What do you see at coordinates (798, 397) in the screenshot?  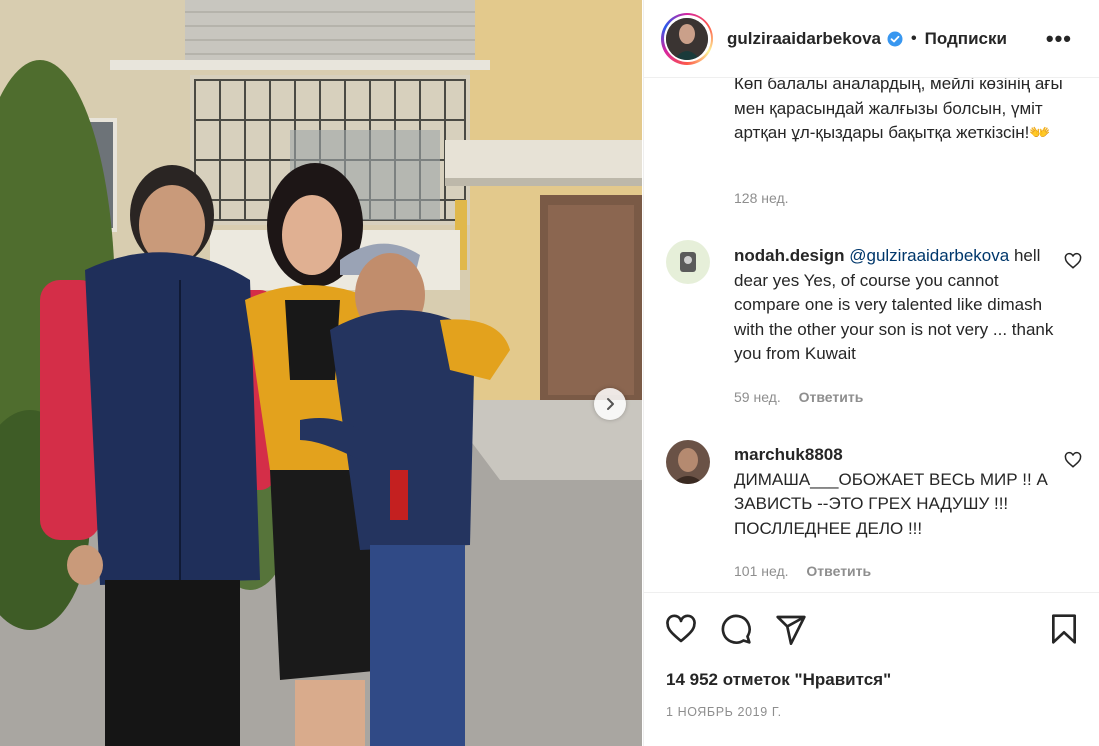 I see `comment-meta: 59 нед. Ответить` at bounding box center [798, 397].